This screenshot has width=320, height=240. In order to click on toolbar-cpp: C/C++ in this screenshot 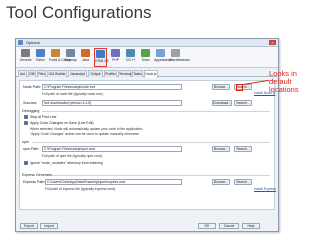, I will do `click(130, 57)`.